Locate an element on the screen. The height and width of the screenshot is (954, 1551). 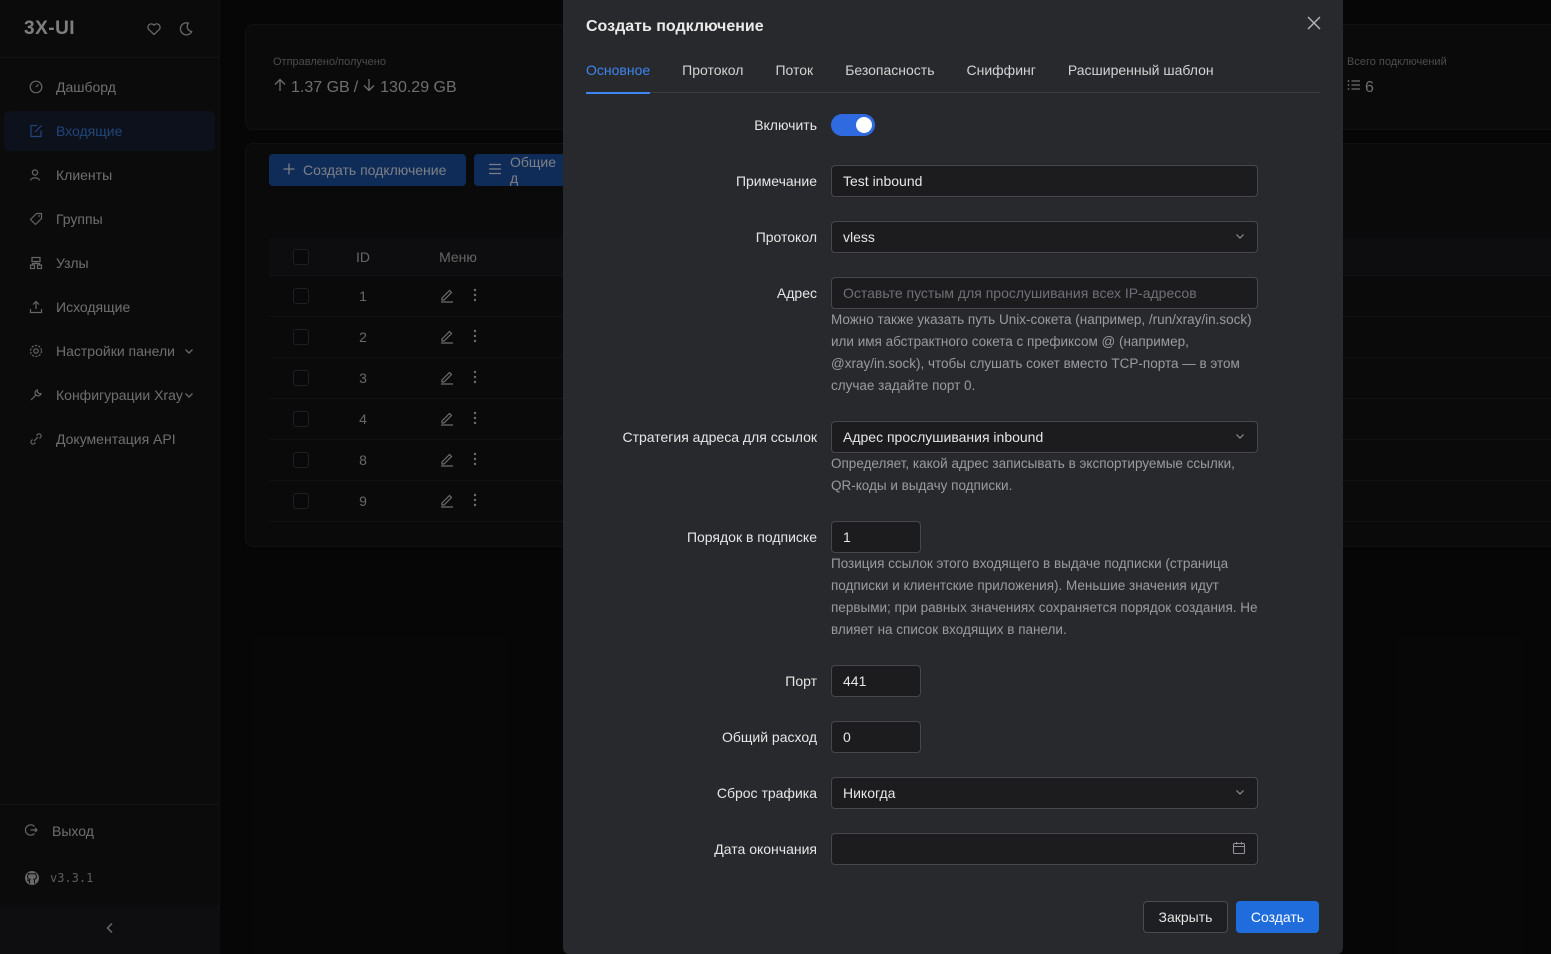
tab-sniffing: Сниффинг is located at coordinates (1001, 72).